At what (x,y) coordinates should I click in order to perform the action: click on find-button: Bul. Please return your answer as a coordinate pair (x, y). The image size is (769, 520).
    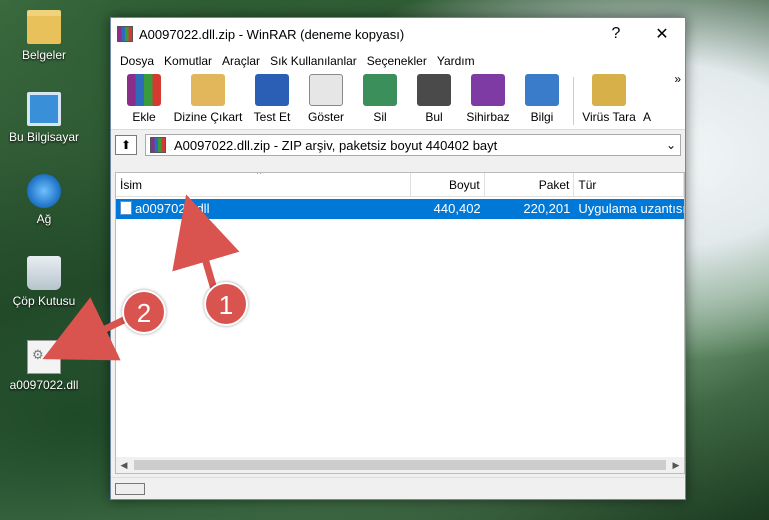
    Looking at the image, I should click on (434, 101).